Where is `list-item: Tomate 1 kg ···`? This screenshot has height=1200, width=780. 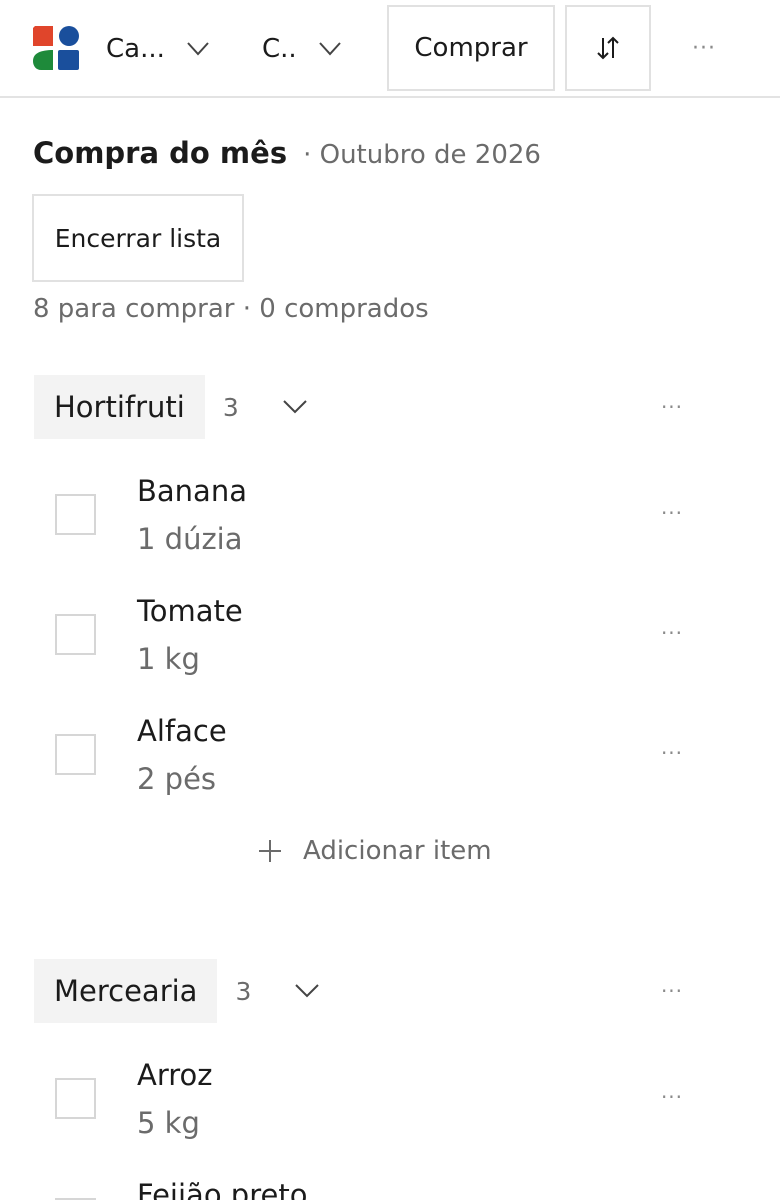 list-item: Tomate 1 kg ··· is located at coordinates (390, 640).